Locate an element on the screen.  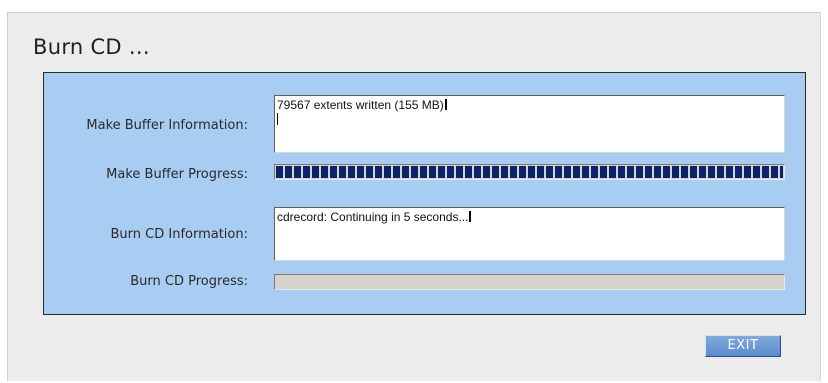
make-buffer-progress-fill is located at coordinates (529, 172).